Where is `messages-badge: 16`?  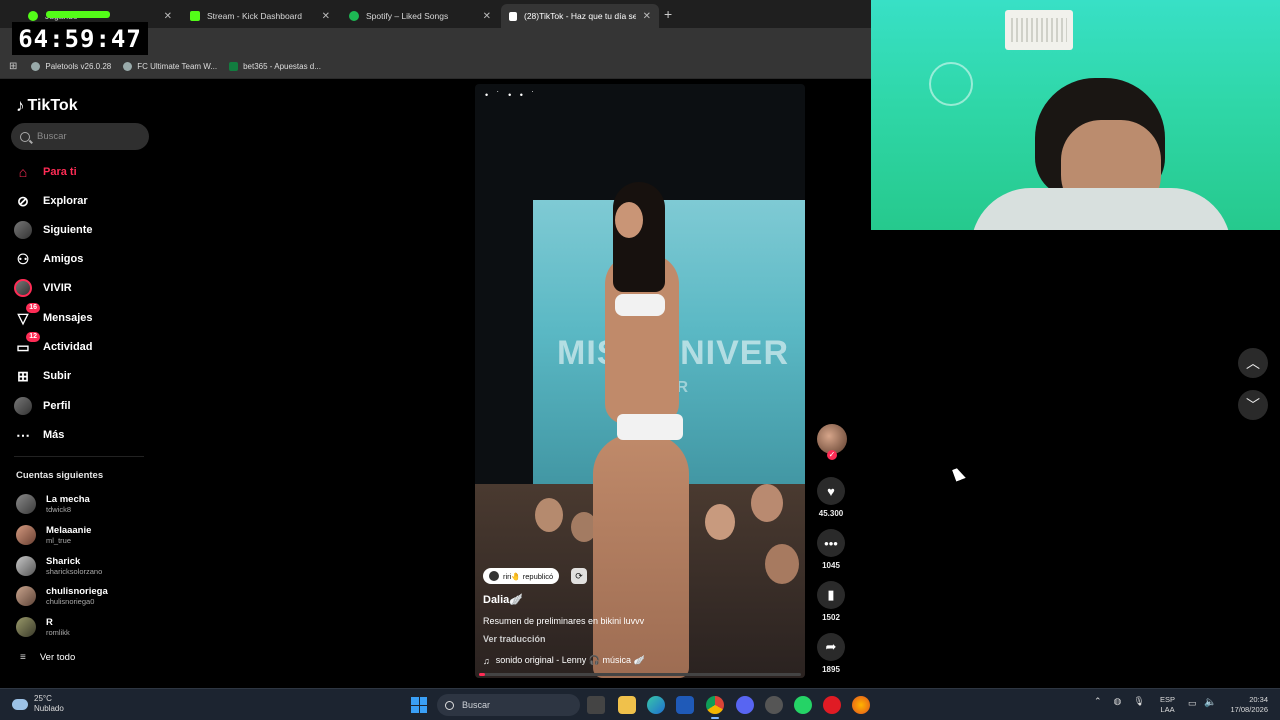 messages-badge: 16 is located at coordinates (33, 308).